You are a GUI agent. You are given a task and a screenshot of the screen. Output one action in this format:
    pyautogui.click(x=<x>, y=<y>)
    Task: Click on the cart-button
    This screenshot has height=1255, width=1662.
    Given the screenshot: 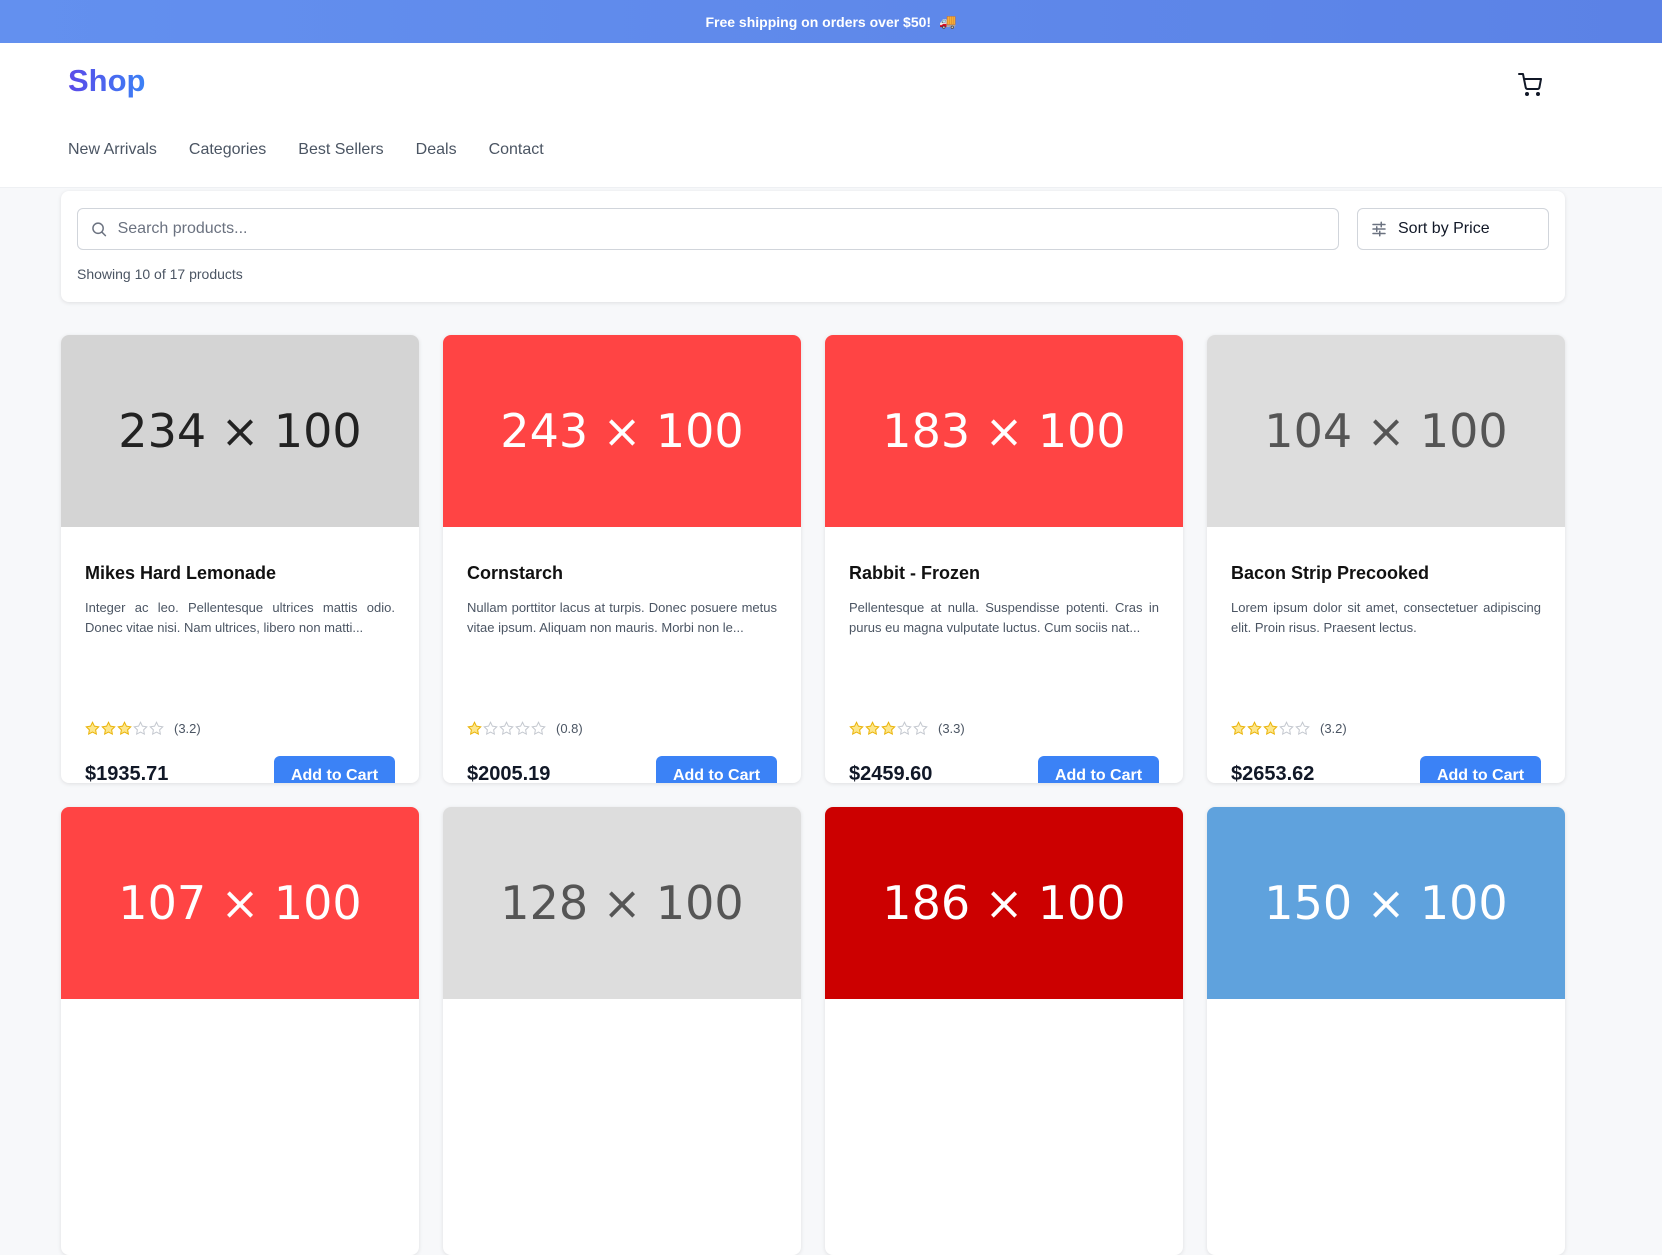 What is the action you would take?
    pyautogui.click(x=1530, y=85)
    